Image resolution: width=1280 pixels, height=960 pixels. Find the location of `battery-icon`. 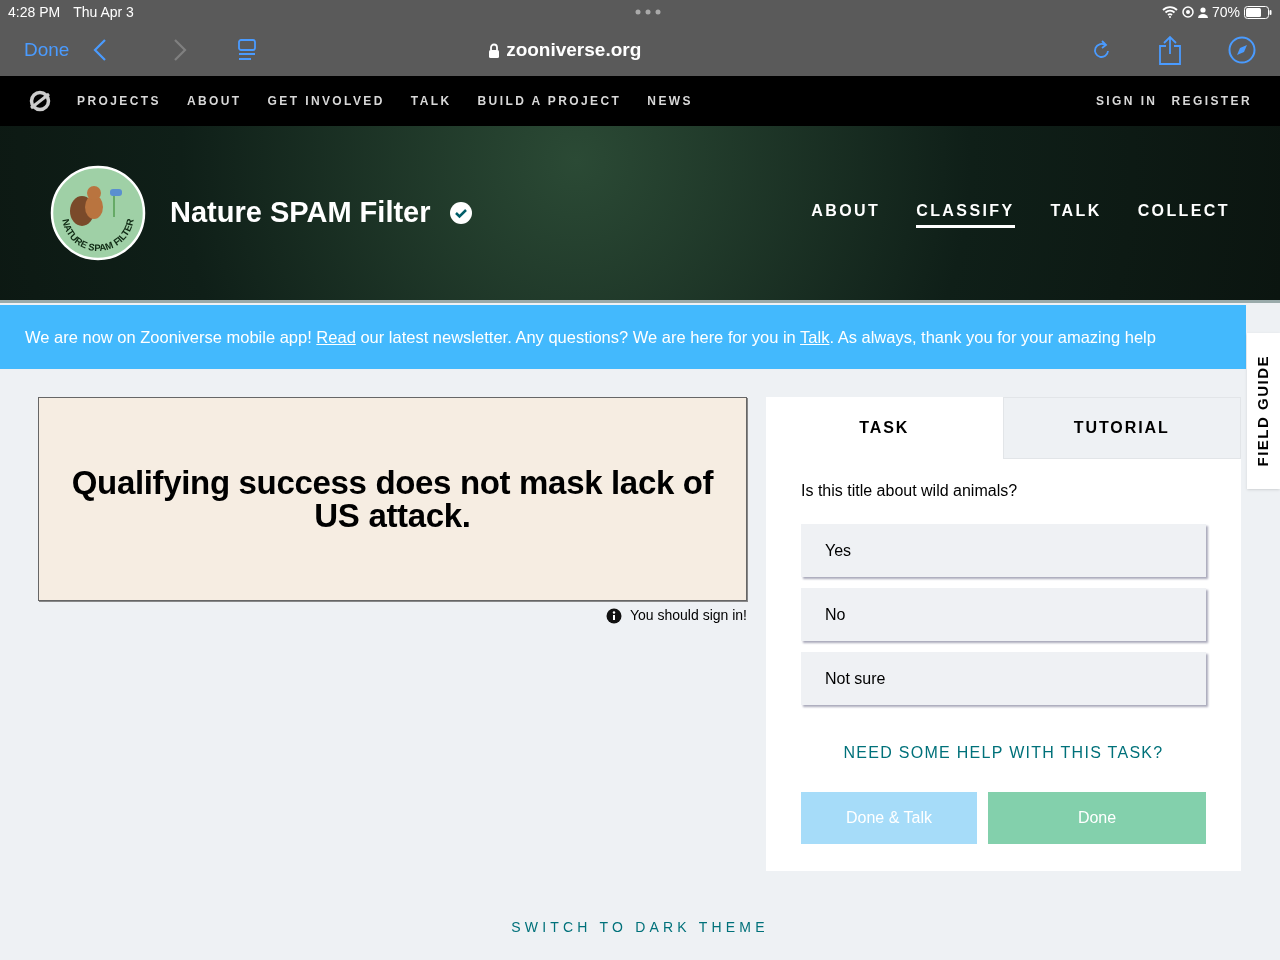

battery-icon is located at coordinates (1258, 12).